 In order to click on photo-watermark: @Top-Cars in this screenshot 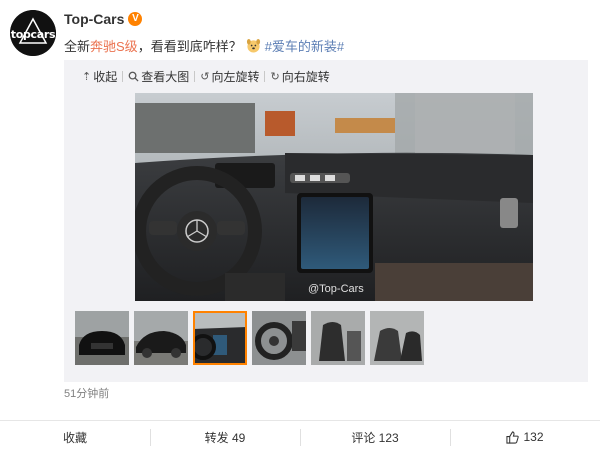, I will do `click(336, 289)`.